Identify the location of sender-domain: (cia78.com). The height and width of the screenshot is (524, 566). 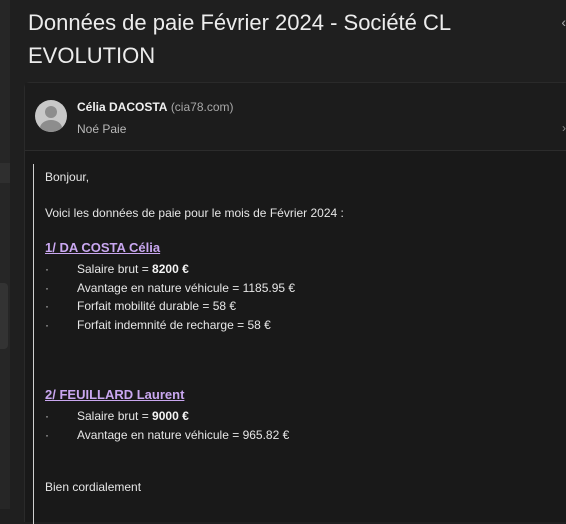
(202, 107).